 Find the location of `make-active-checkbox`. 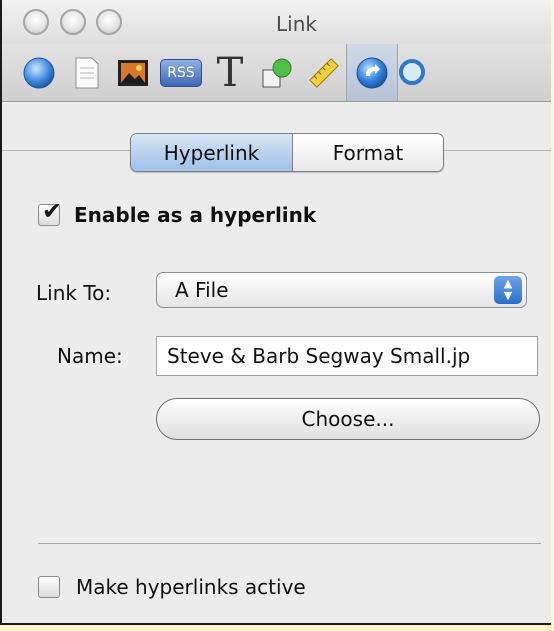

make-active-checkbox is located at coordinates (49, 587).